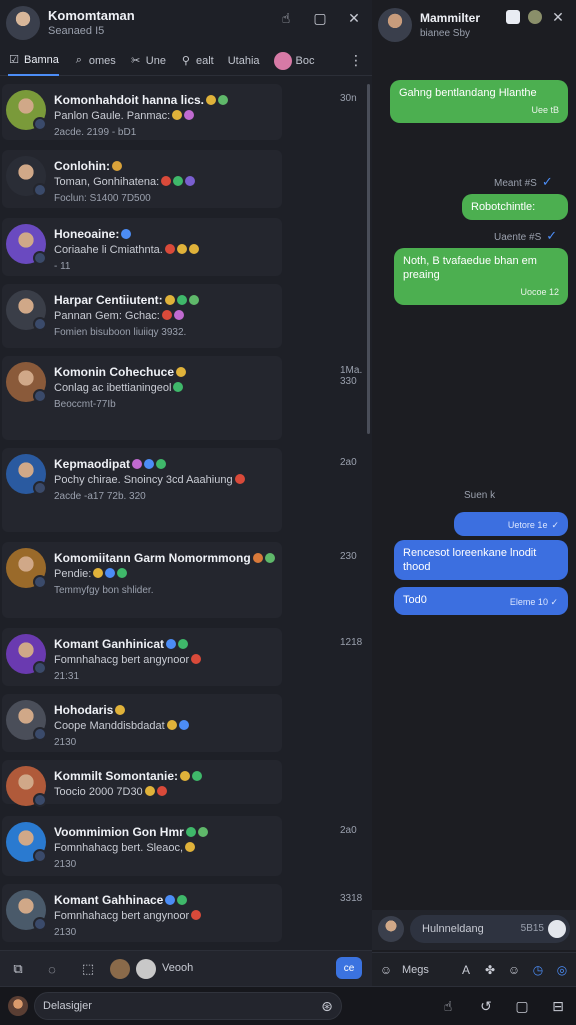 This screenshot has height=1025, width=576. Describe the element at coordinates (110, 792) in the screenshot. I see `conversation-preview: Toocio 2000 7D30` at that location.